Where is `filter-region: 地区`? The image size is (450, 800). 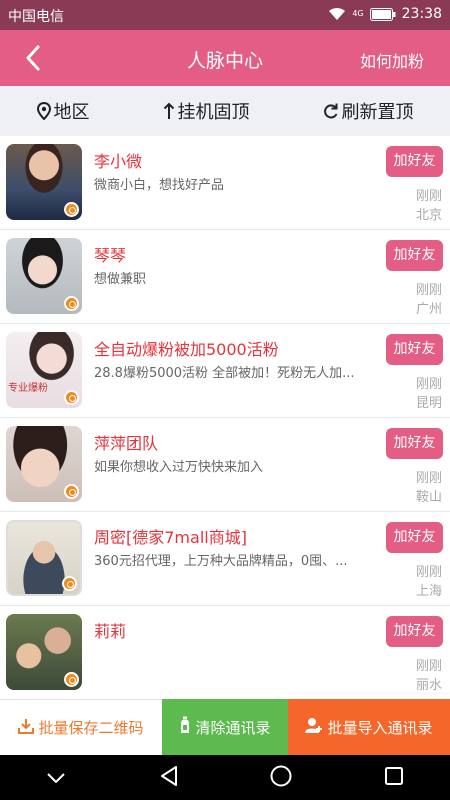
filter-region: 地区 is located at coordinates (63, 111).